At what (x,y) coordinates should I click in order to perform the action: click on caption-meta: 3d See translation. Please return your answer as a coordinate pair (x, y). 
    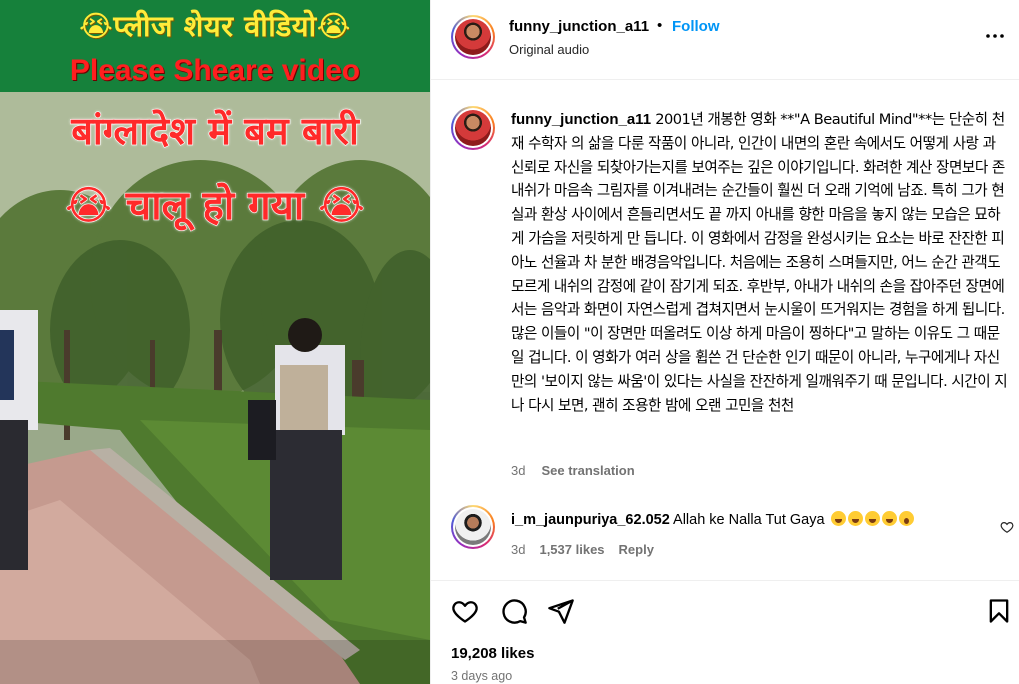
    Looking at the image, I should click on (573, 470).